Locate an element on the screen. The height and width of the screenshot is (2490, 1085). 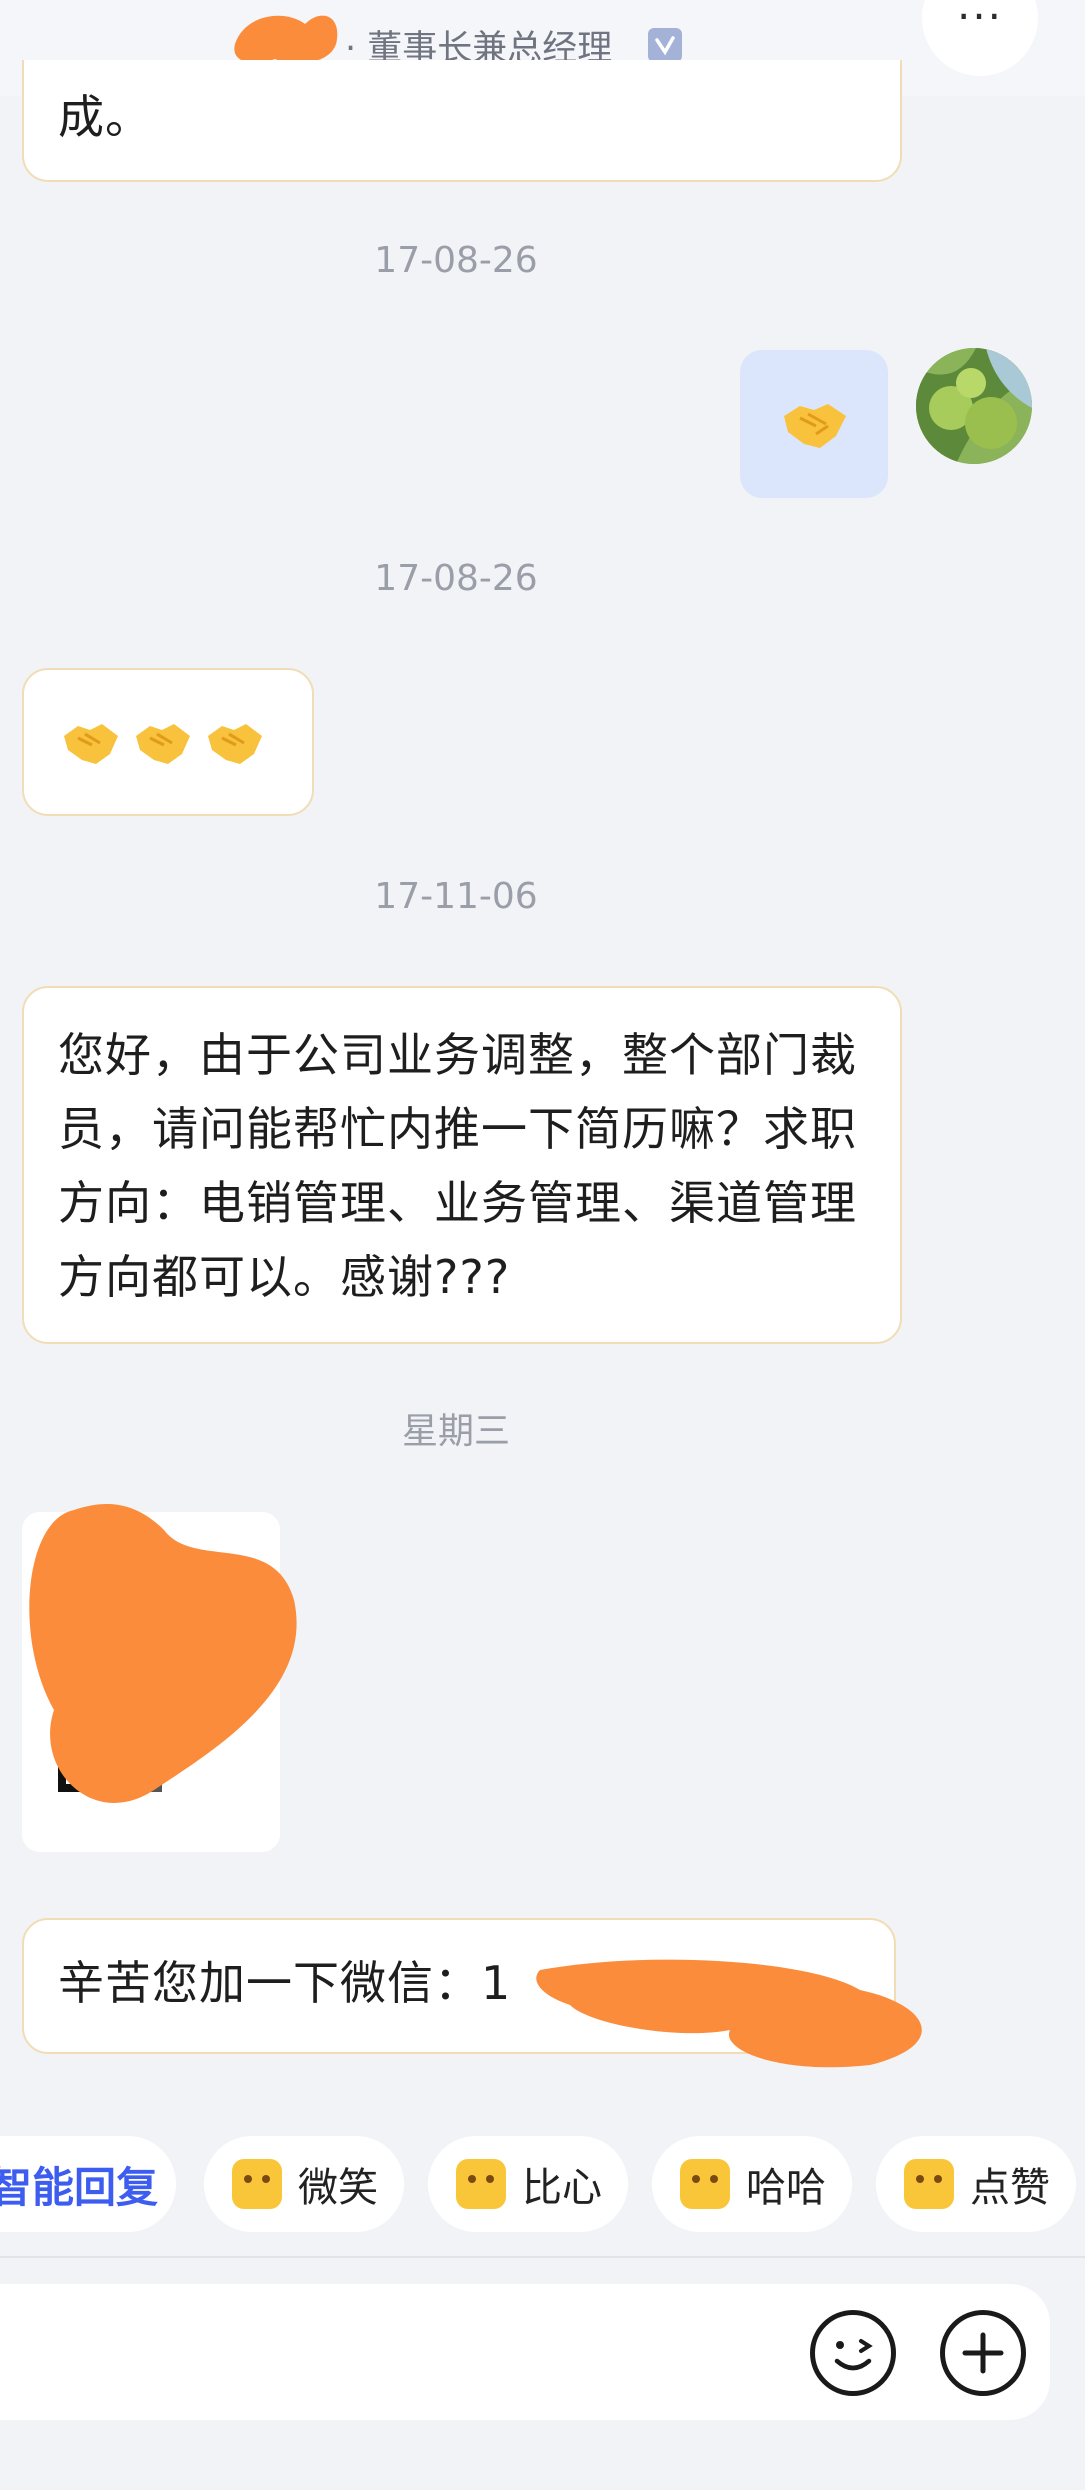
handshake-emoji-icon is located at coordinates (815, 426).